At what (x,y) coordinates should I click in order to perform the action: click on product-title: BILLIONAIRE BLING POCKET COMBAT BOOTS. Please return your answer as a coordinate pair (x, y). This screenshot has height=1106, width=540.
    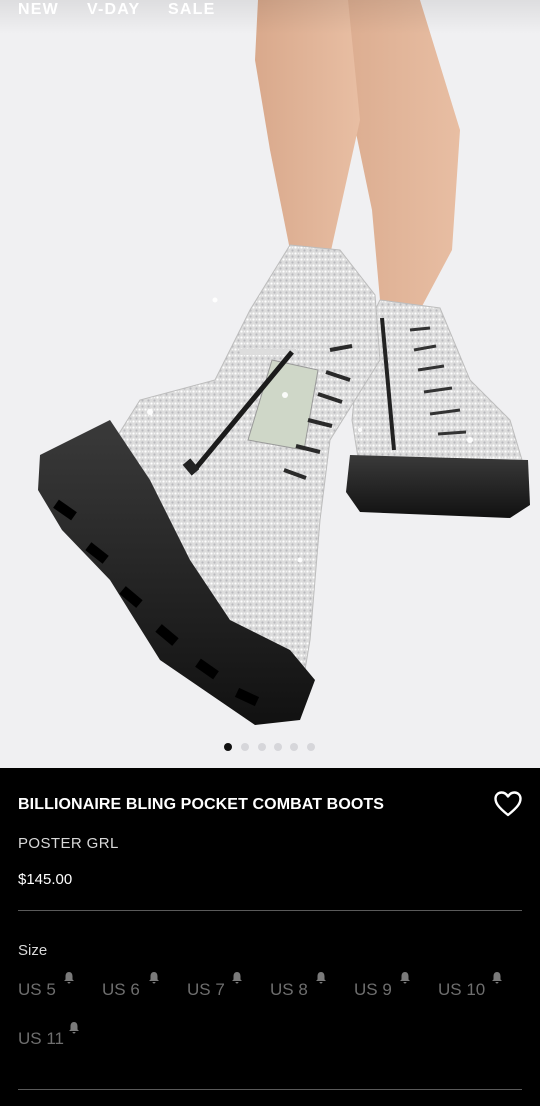
    Looking at the image, I should click on (201, 804).